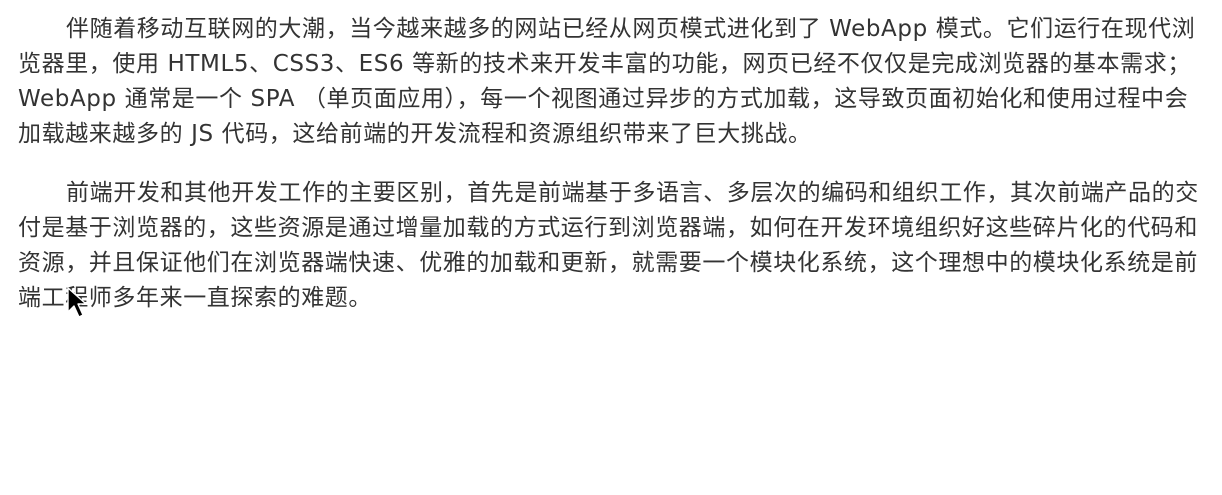 This screenshot has height=495, width=1222. Describe the element at coordinates (77, 302) in the screenshot. I see `mouse-pointer-icon` at that location.